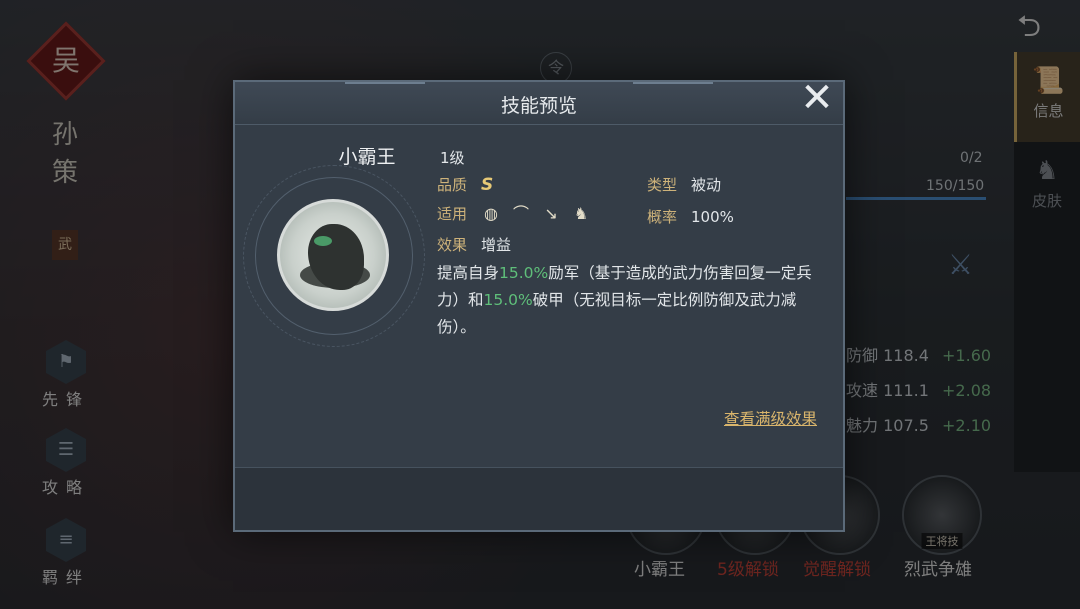 This screenshot has height=609, width=1080. I want to click on effect-label: 效果, so click(452, 245).